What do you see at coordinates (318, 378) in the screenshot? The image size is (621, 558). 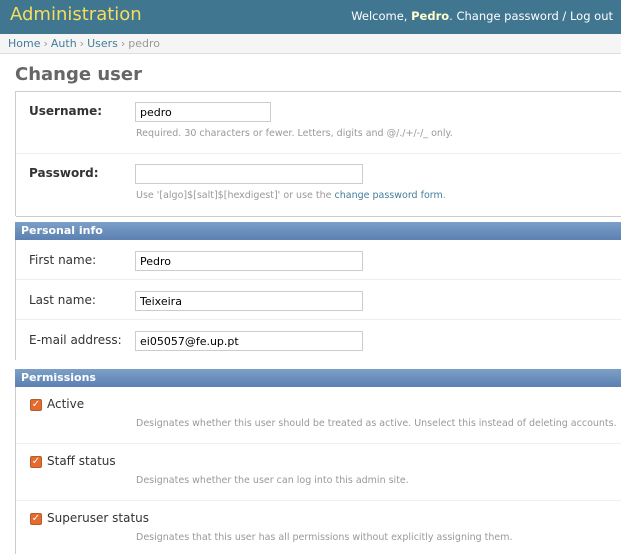 I see `permissions-heading: Permissions` at bounding box center [318, 378].